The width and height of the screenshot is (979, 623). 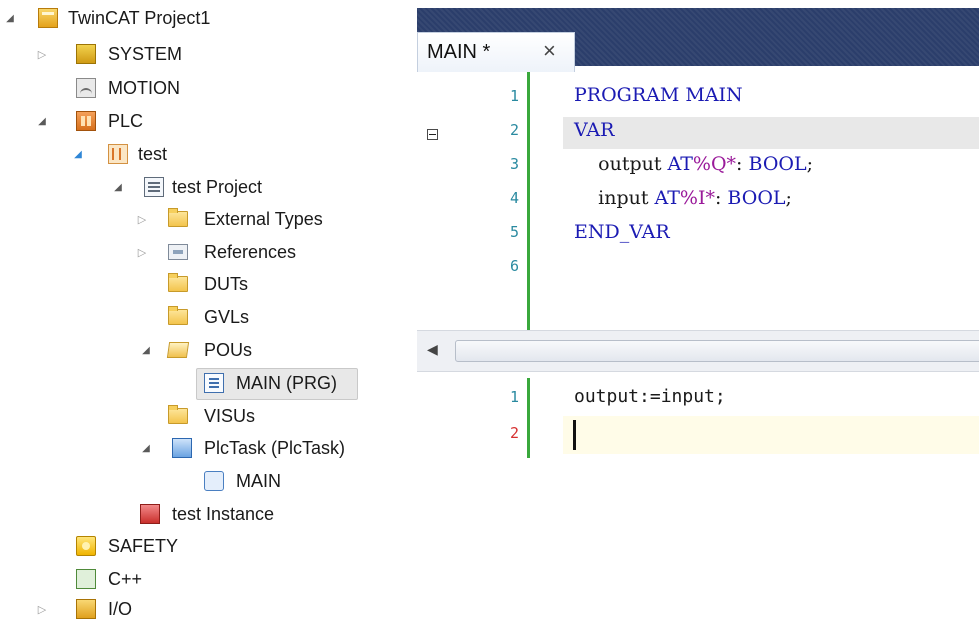 I want to click on tree-item-gvls: GVLs, so click(x=200, y=317).